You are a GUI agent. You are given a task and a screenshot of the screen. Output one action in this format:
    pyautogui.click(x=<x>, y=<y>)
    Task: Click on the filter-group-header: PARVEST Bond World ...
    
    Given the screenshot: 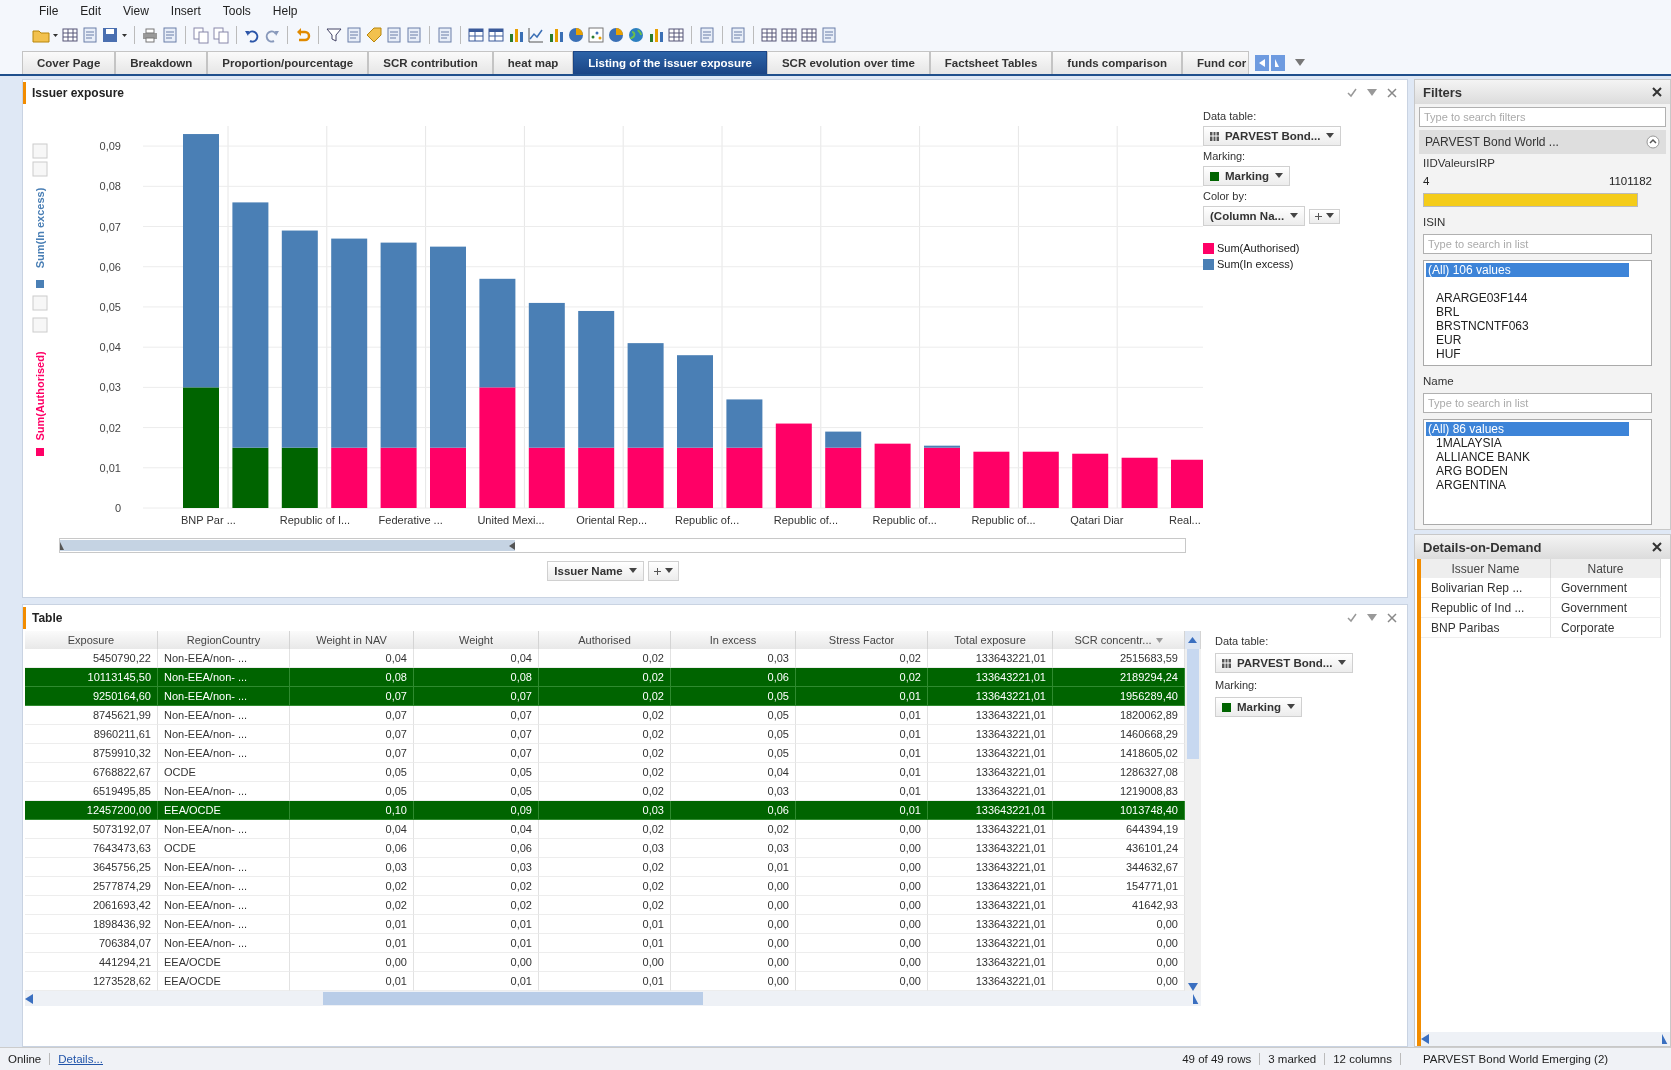 What is the action you would take?
    pyautogui.click(x=1542, y=142)
    